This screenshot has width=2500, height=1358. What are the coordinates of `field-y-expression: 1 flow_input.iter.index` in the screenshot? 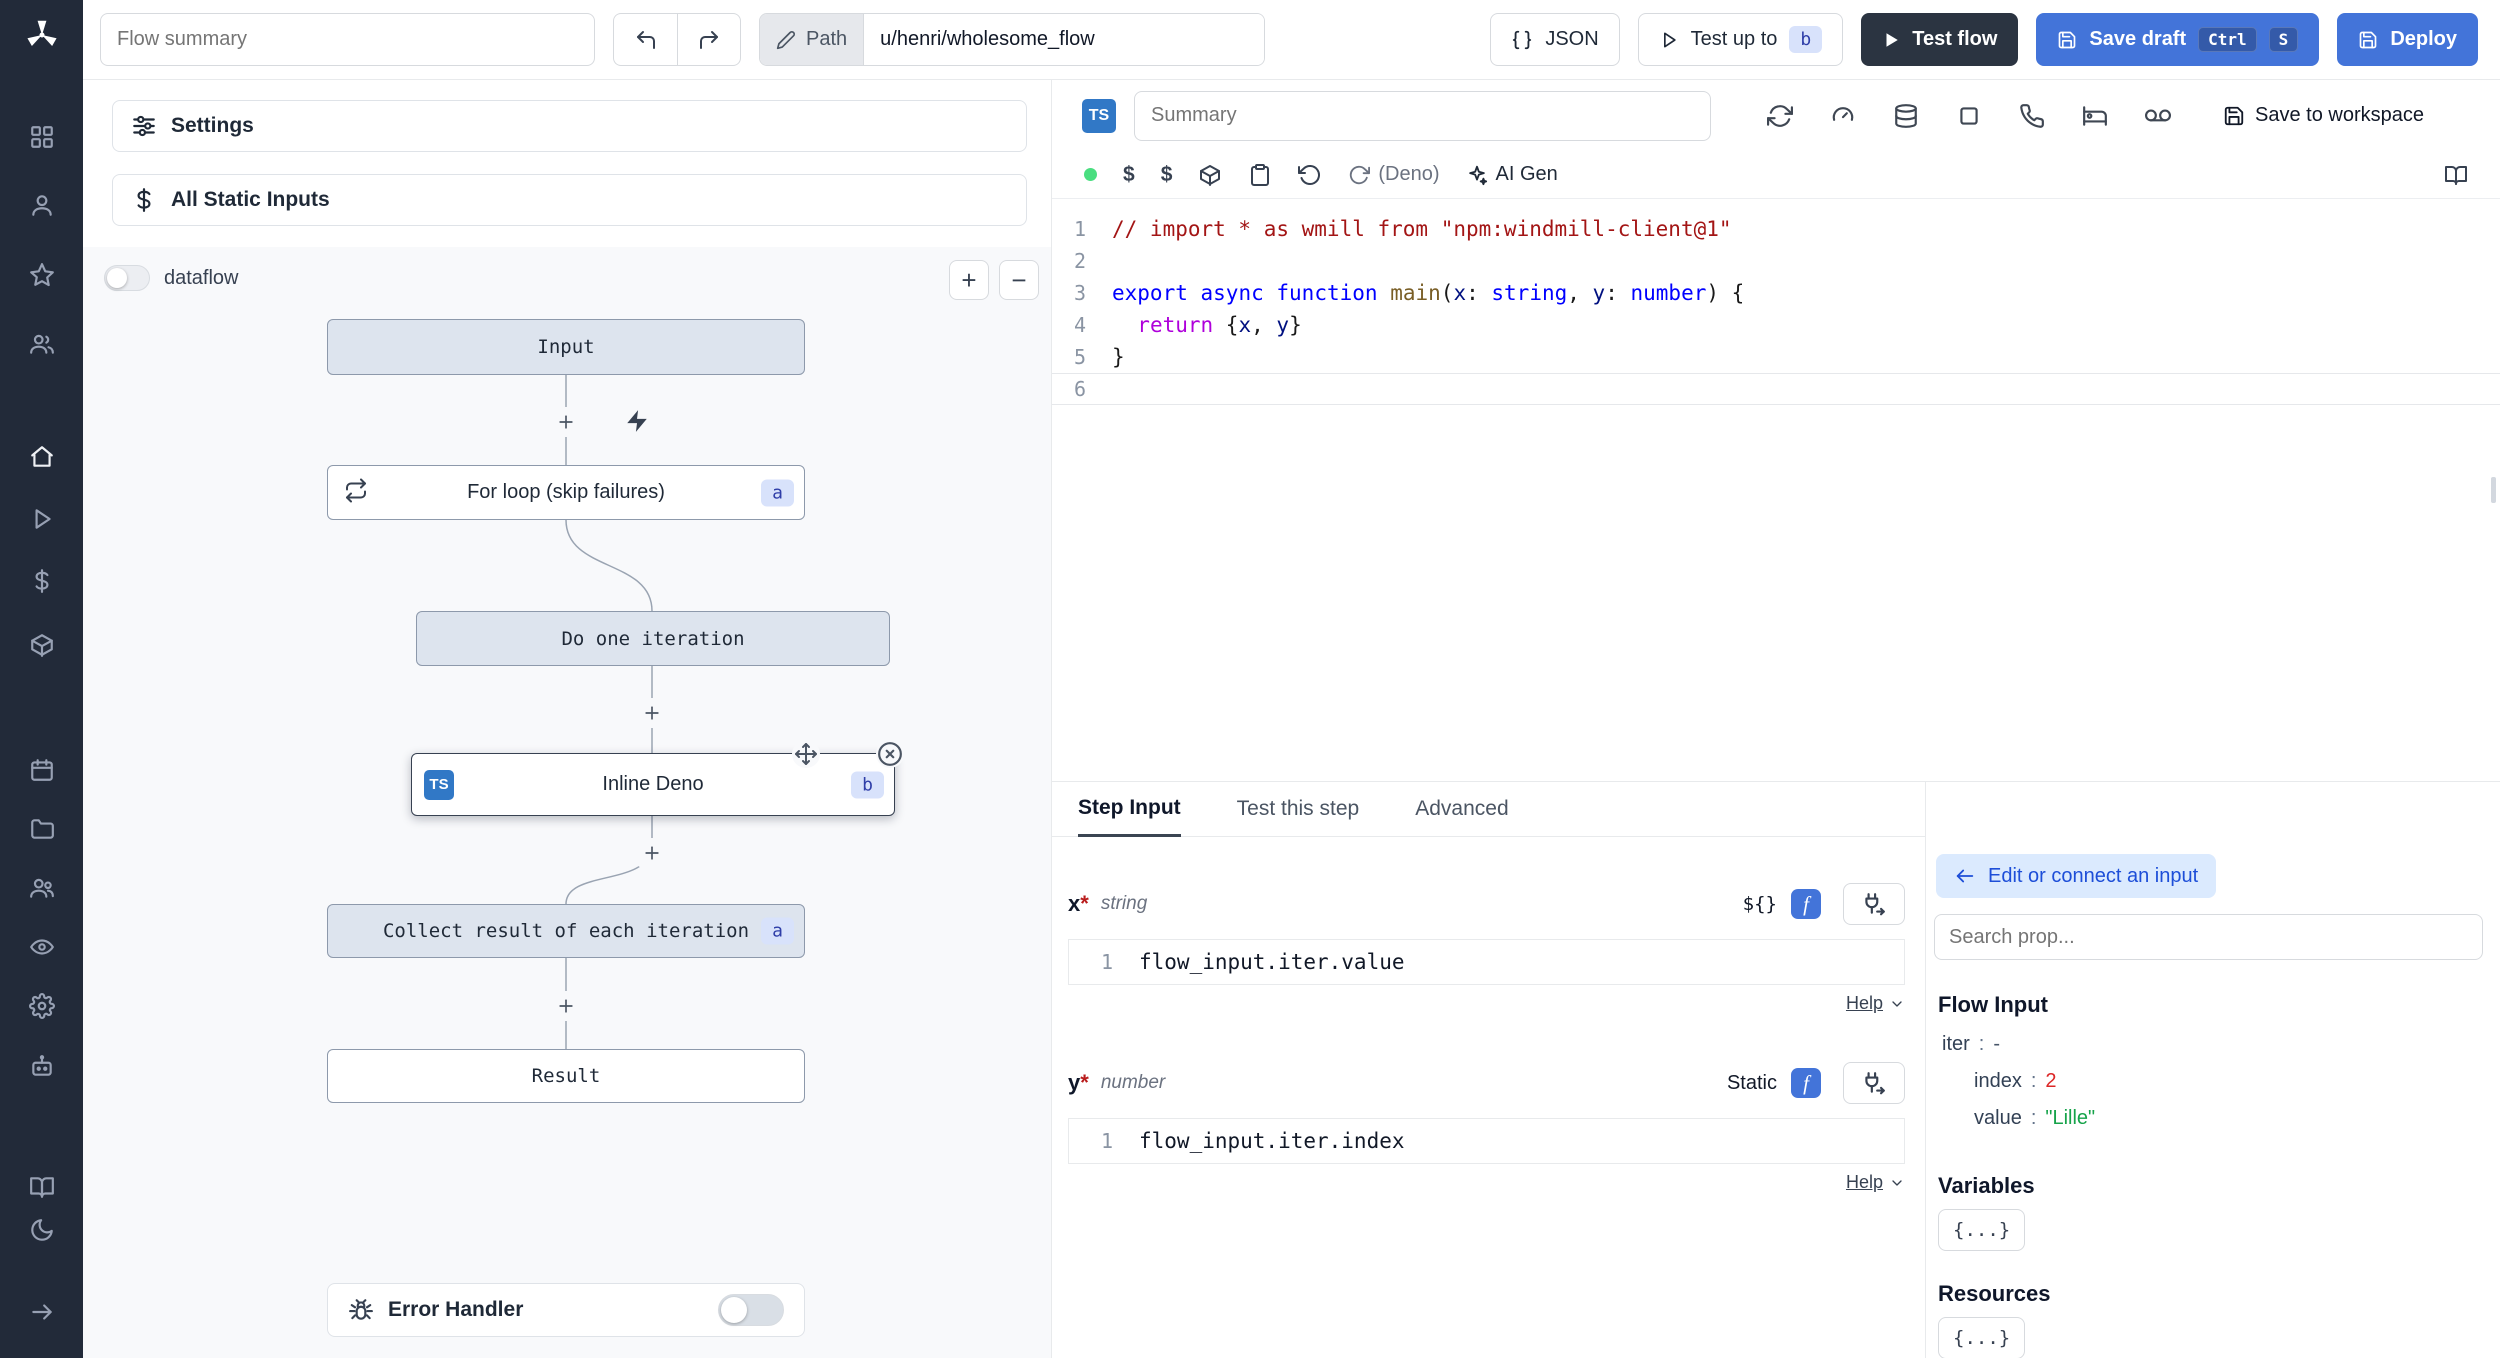 It's located at (1486, 1141).